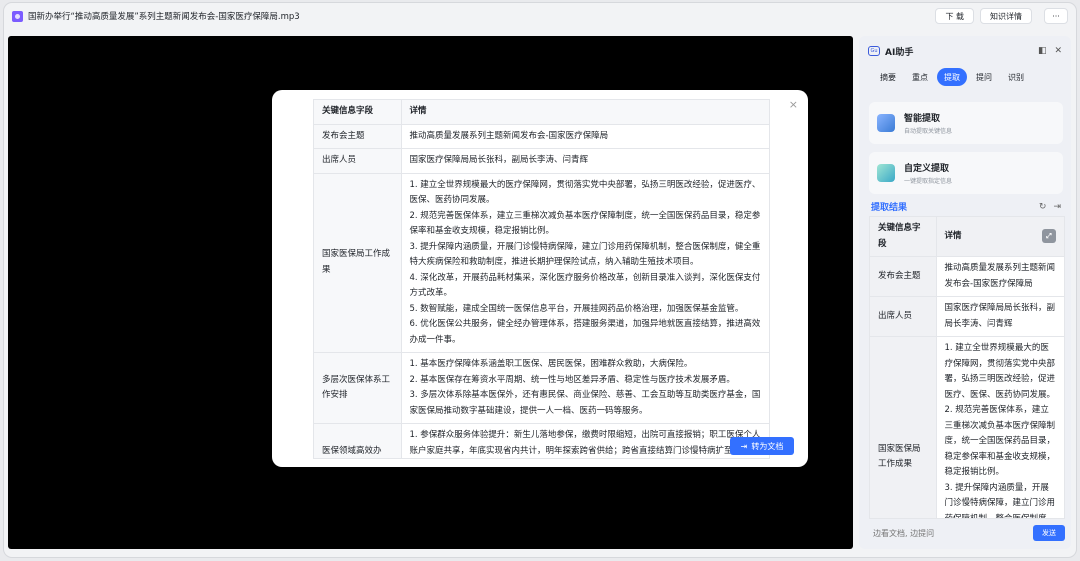 This screenshot has height=561, width=1080. I want to click on results-header: 提取结果 ↻ ⇥, so click(966, 207).